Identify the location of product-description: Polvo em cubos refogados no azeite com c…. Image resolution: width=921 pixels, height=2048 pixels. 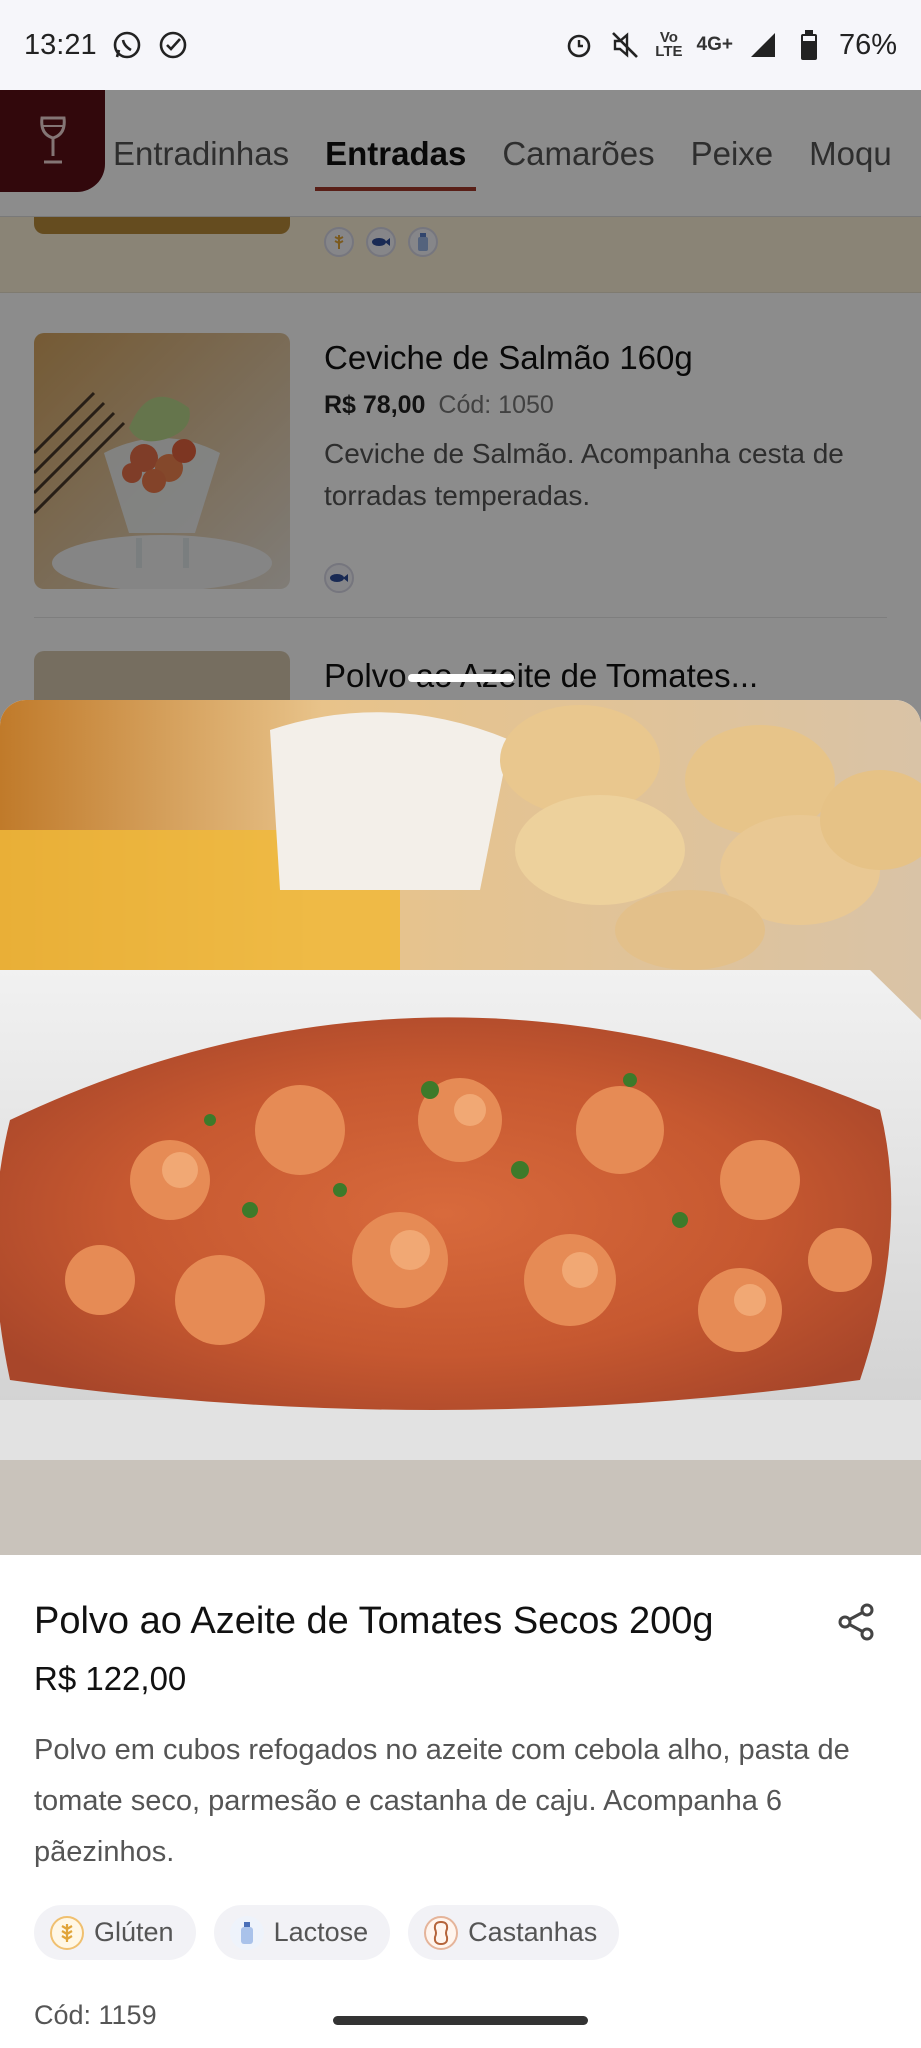
(442, 1801).